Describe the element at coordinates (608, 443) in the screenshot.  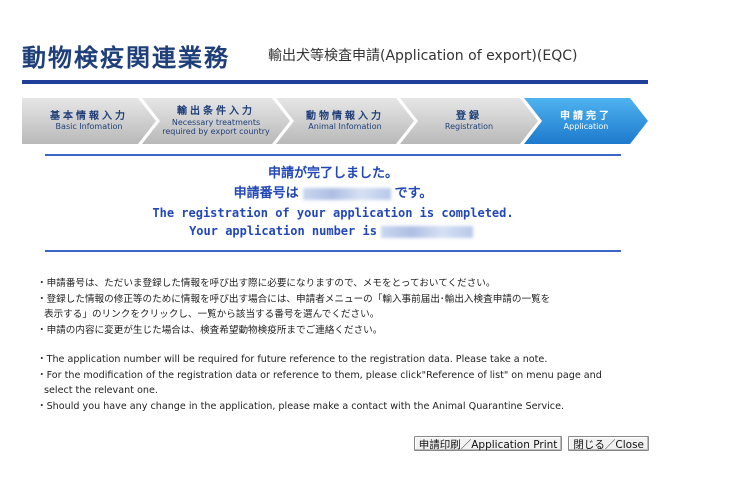
I see `close-button: 閉じる／Close` at that location.